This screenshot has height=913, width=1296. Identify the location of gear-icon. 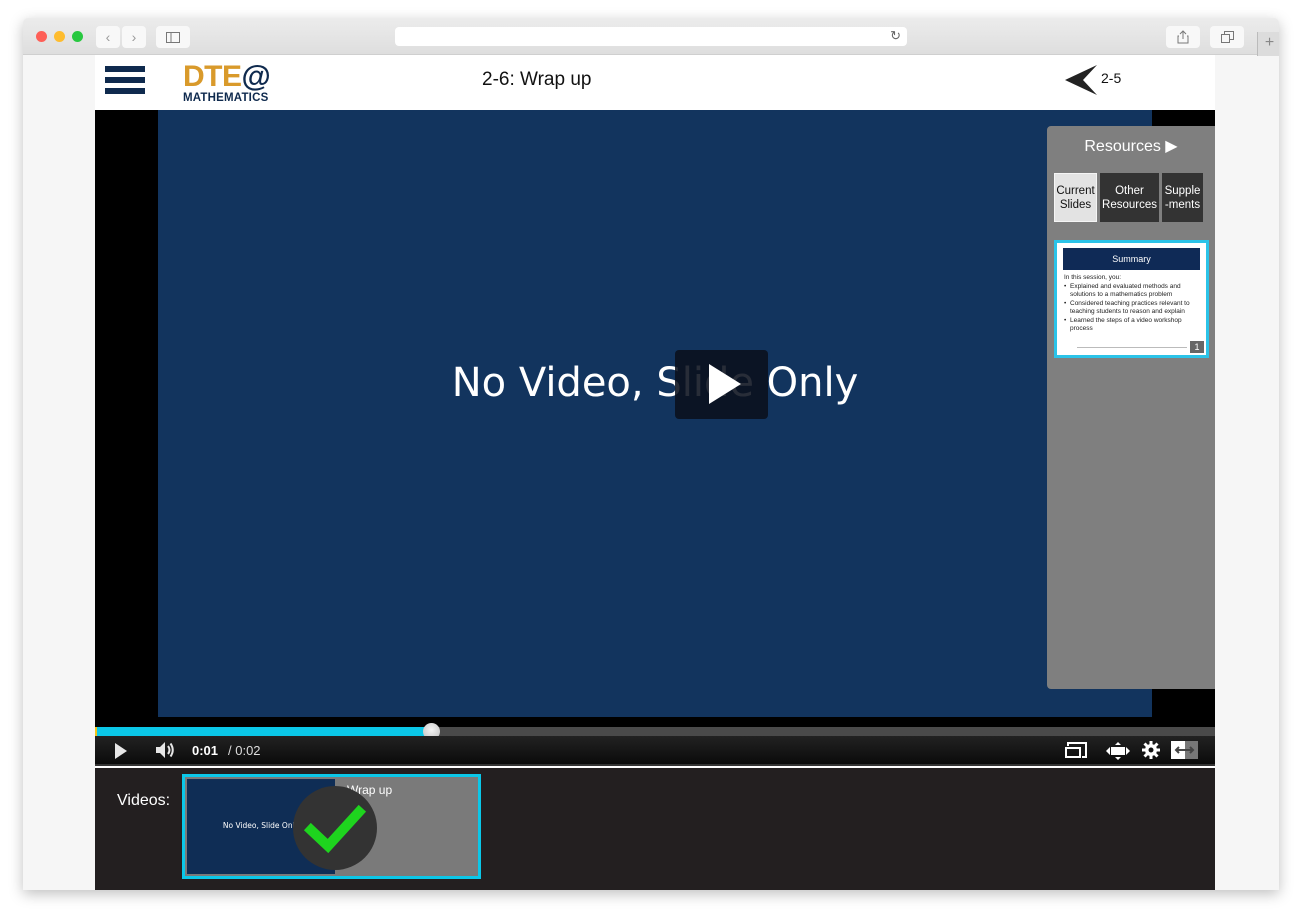
(1151, 750).